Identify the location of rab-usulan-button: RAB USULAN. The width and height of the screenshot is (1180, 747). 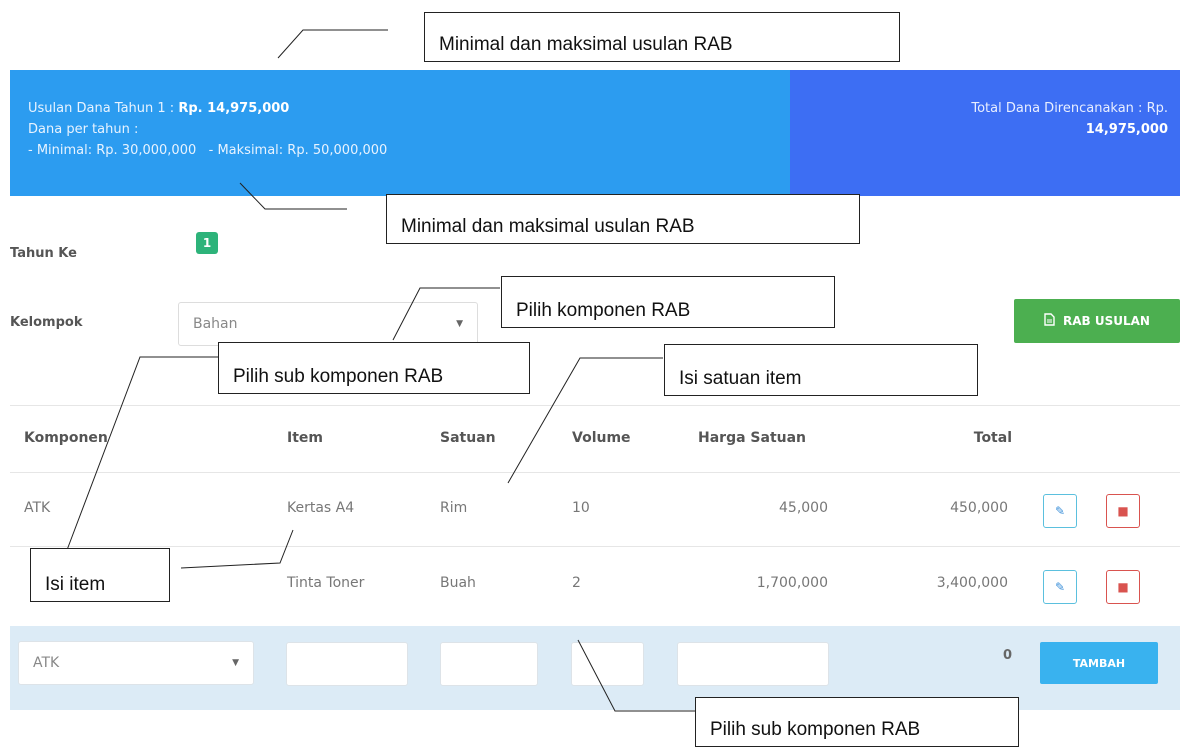
(1097, 321).